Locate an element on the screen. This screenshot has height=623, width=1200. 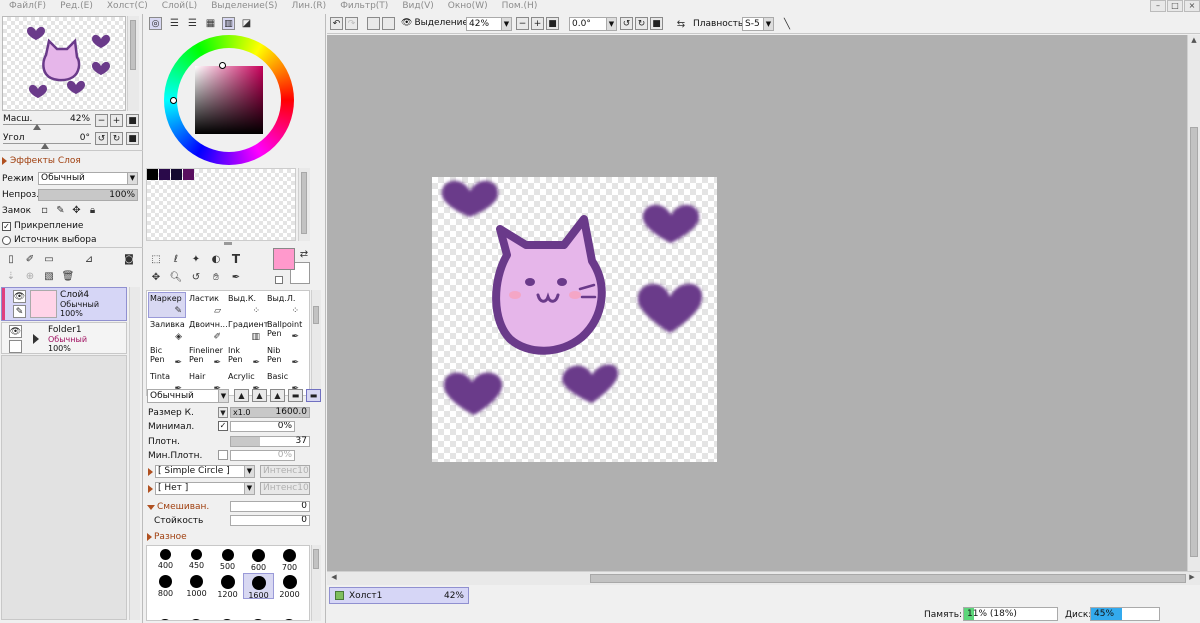
layer-list-scrollbar is located at coordinates (134, 453).